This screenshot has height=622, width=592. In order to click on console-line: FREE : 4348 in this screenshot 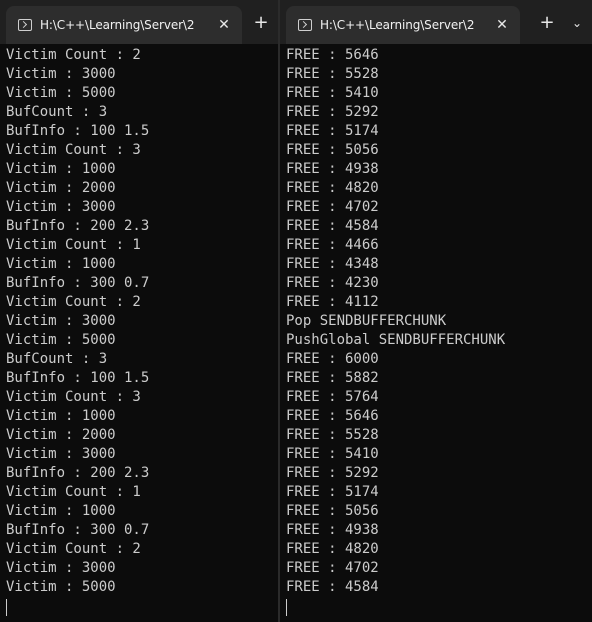, I will do `click(332, 264)`.